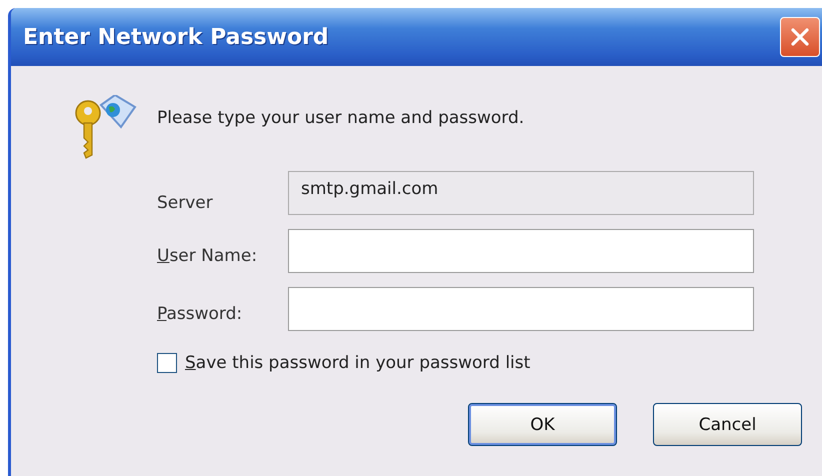 The width and height of the screenshot is (822, 476). Describe the element at coordinates (727, 424) in the screenshot. I see `cancel-button: Cancel` at that location.